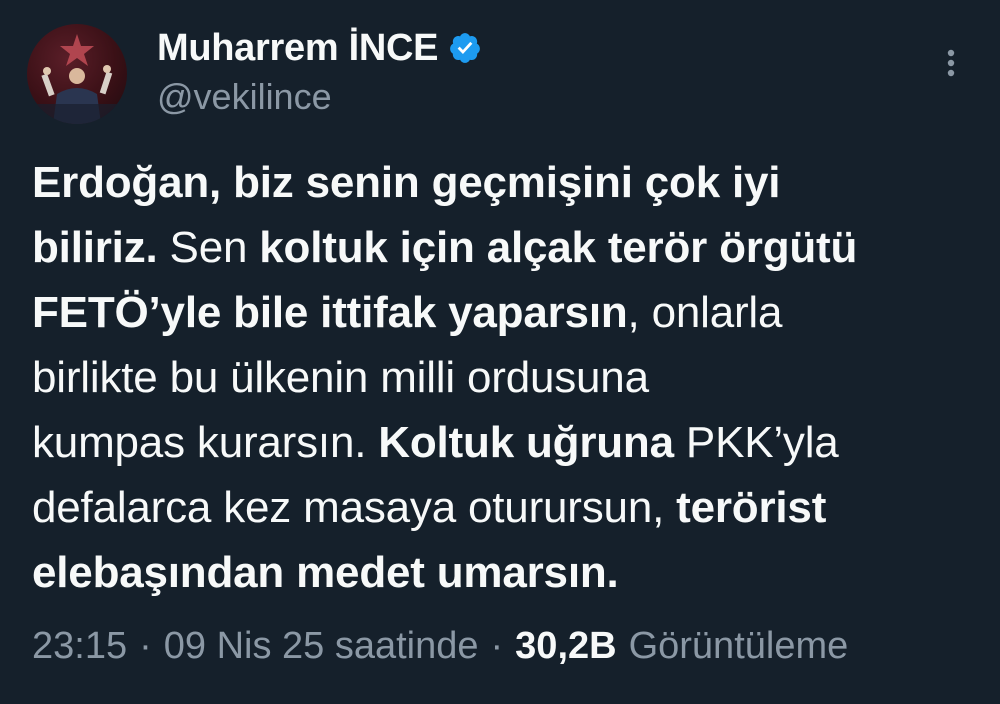 The image size is (1000, 704). What do you see at coordinates (738, 646) in the screenshot?
I see `views-label: Görüntüleme` at bounding box center [738, 646].